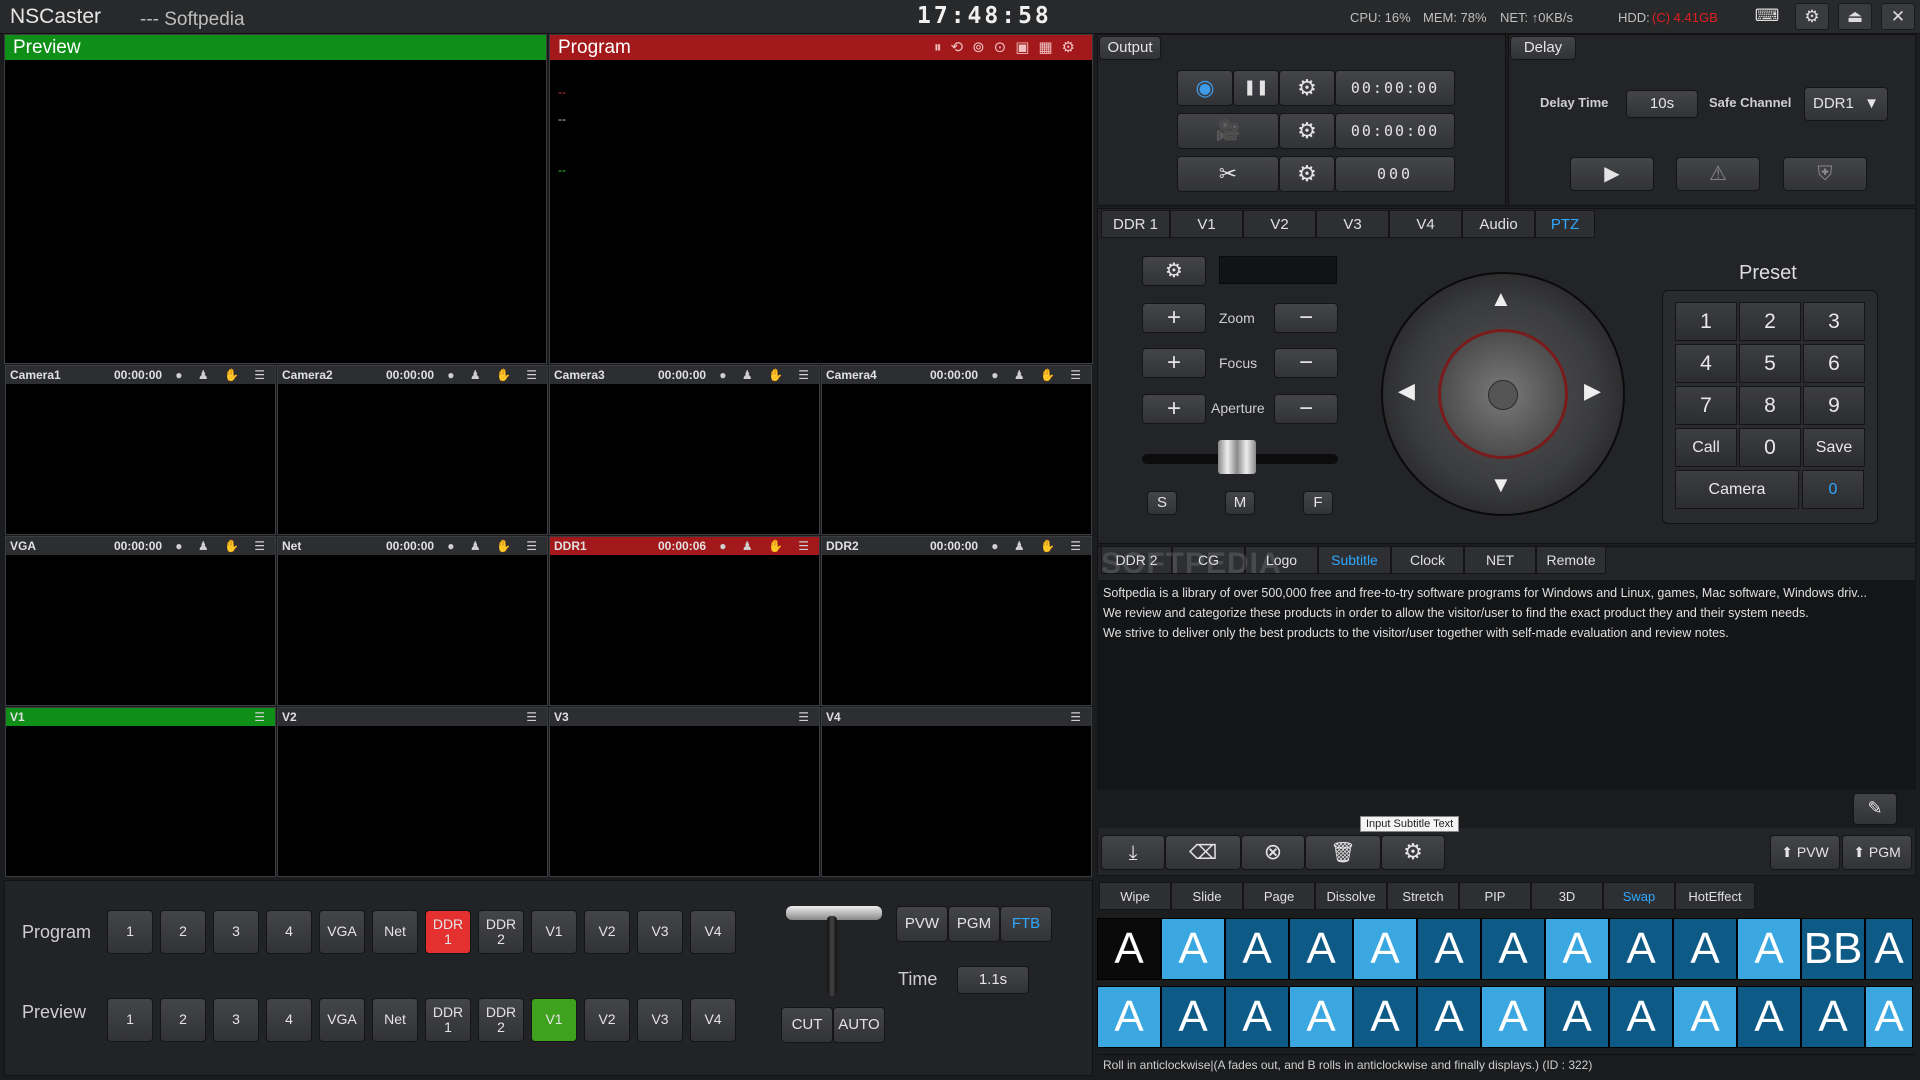 This screenshot has width=1920, height=1080. What do you see at coordinates (183, 932) in the screenshot?
I see `program-source-button: 2` at bounding box center [183, 932].